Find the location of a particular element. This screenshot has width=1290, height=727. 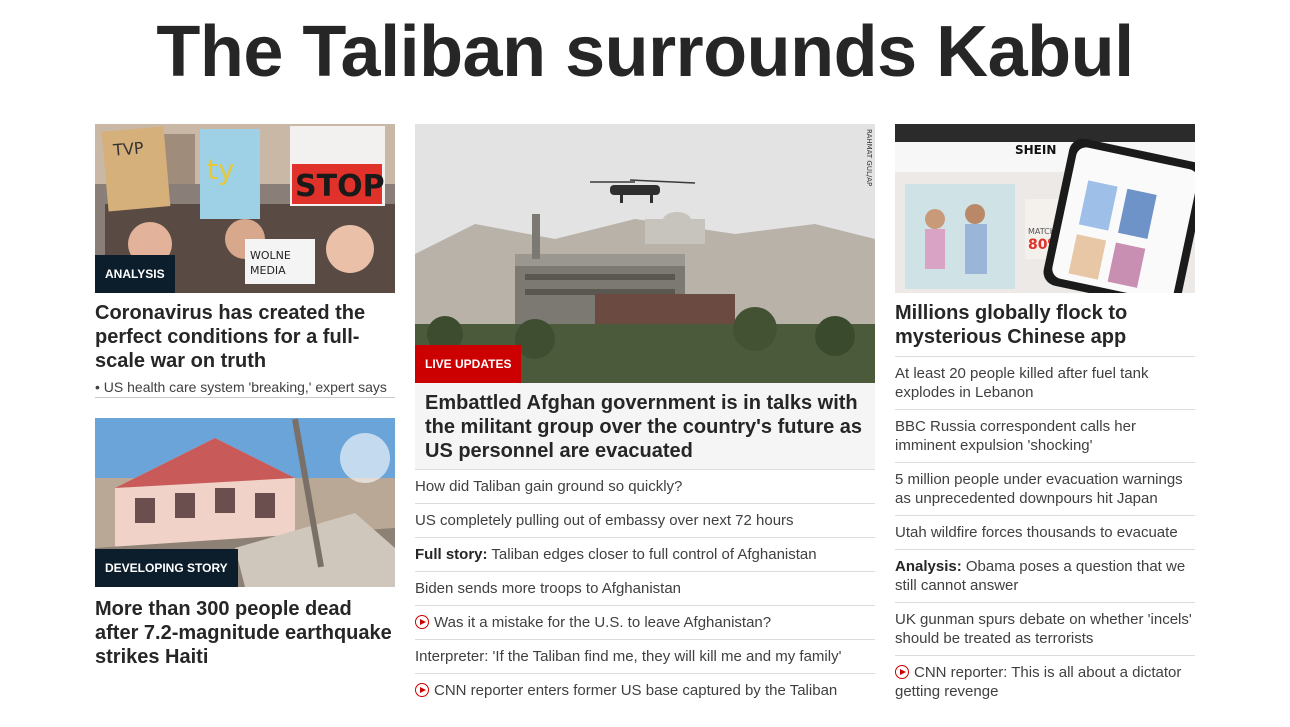

link-text: How did Taliban gain ground so quickly? is located at coordinates (548, 486).